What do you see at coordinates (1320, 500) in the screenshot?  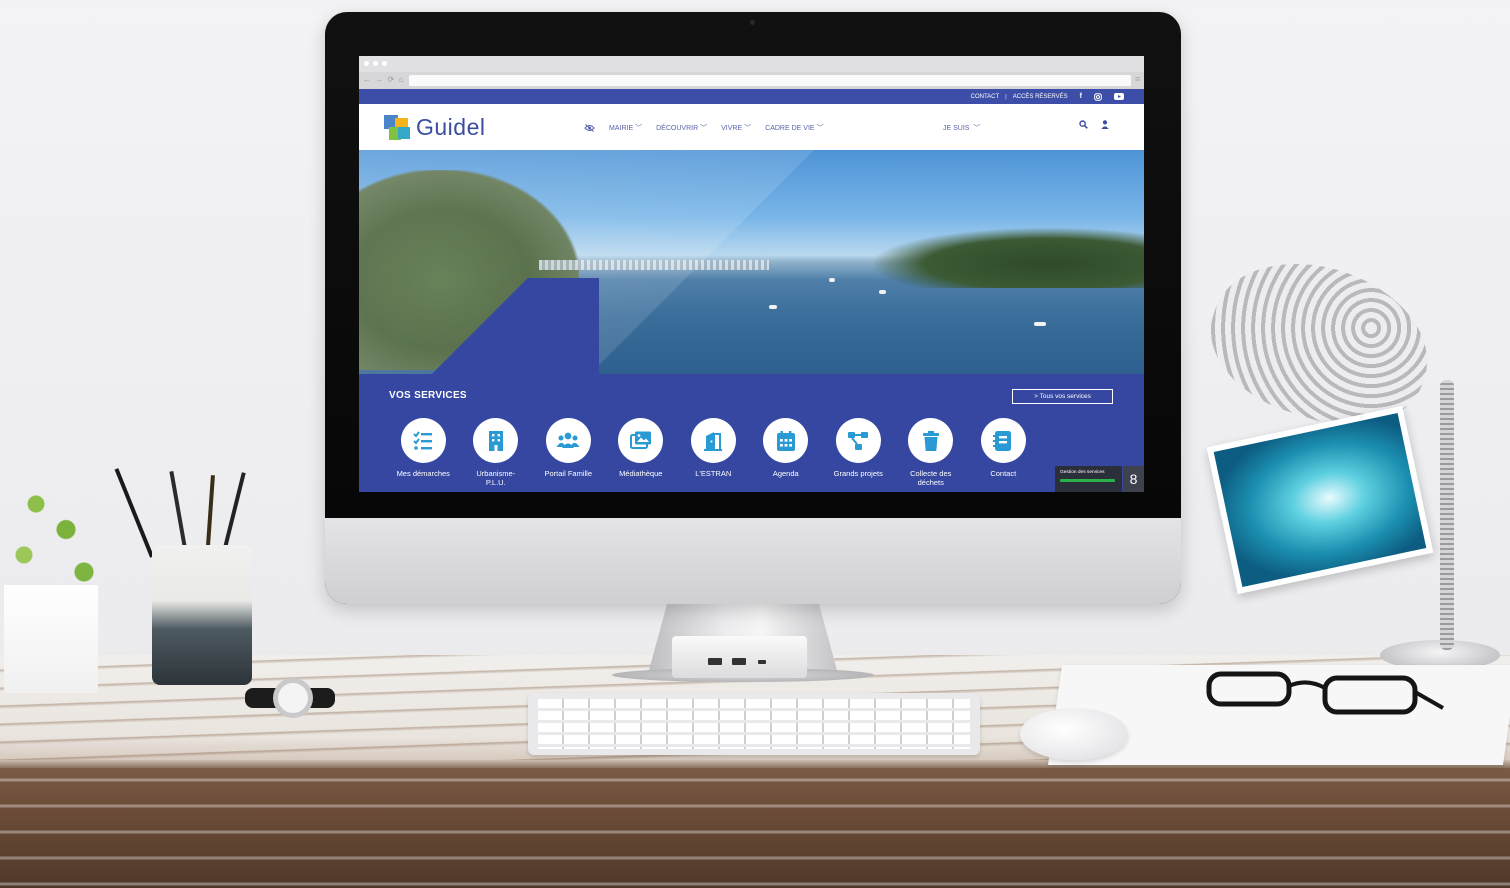 I see `surf-photo` at bounding box center [1320, 500].